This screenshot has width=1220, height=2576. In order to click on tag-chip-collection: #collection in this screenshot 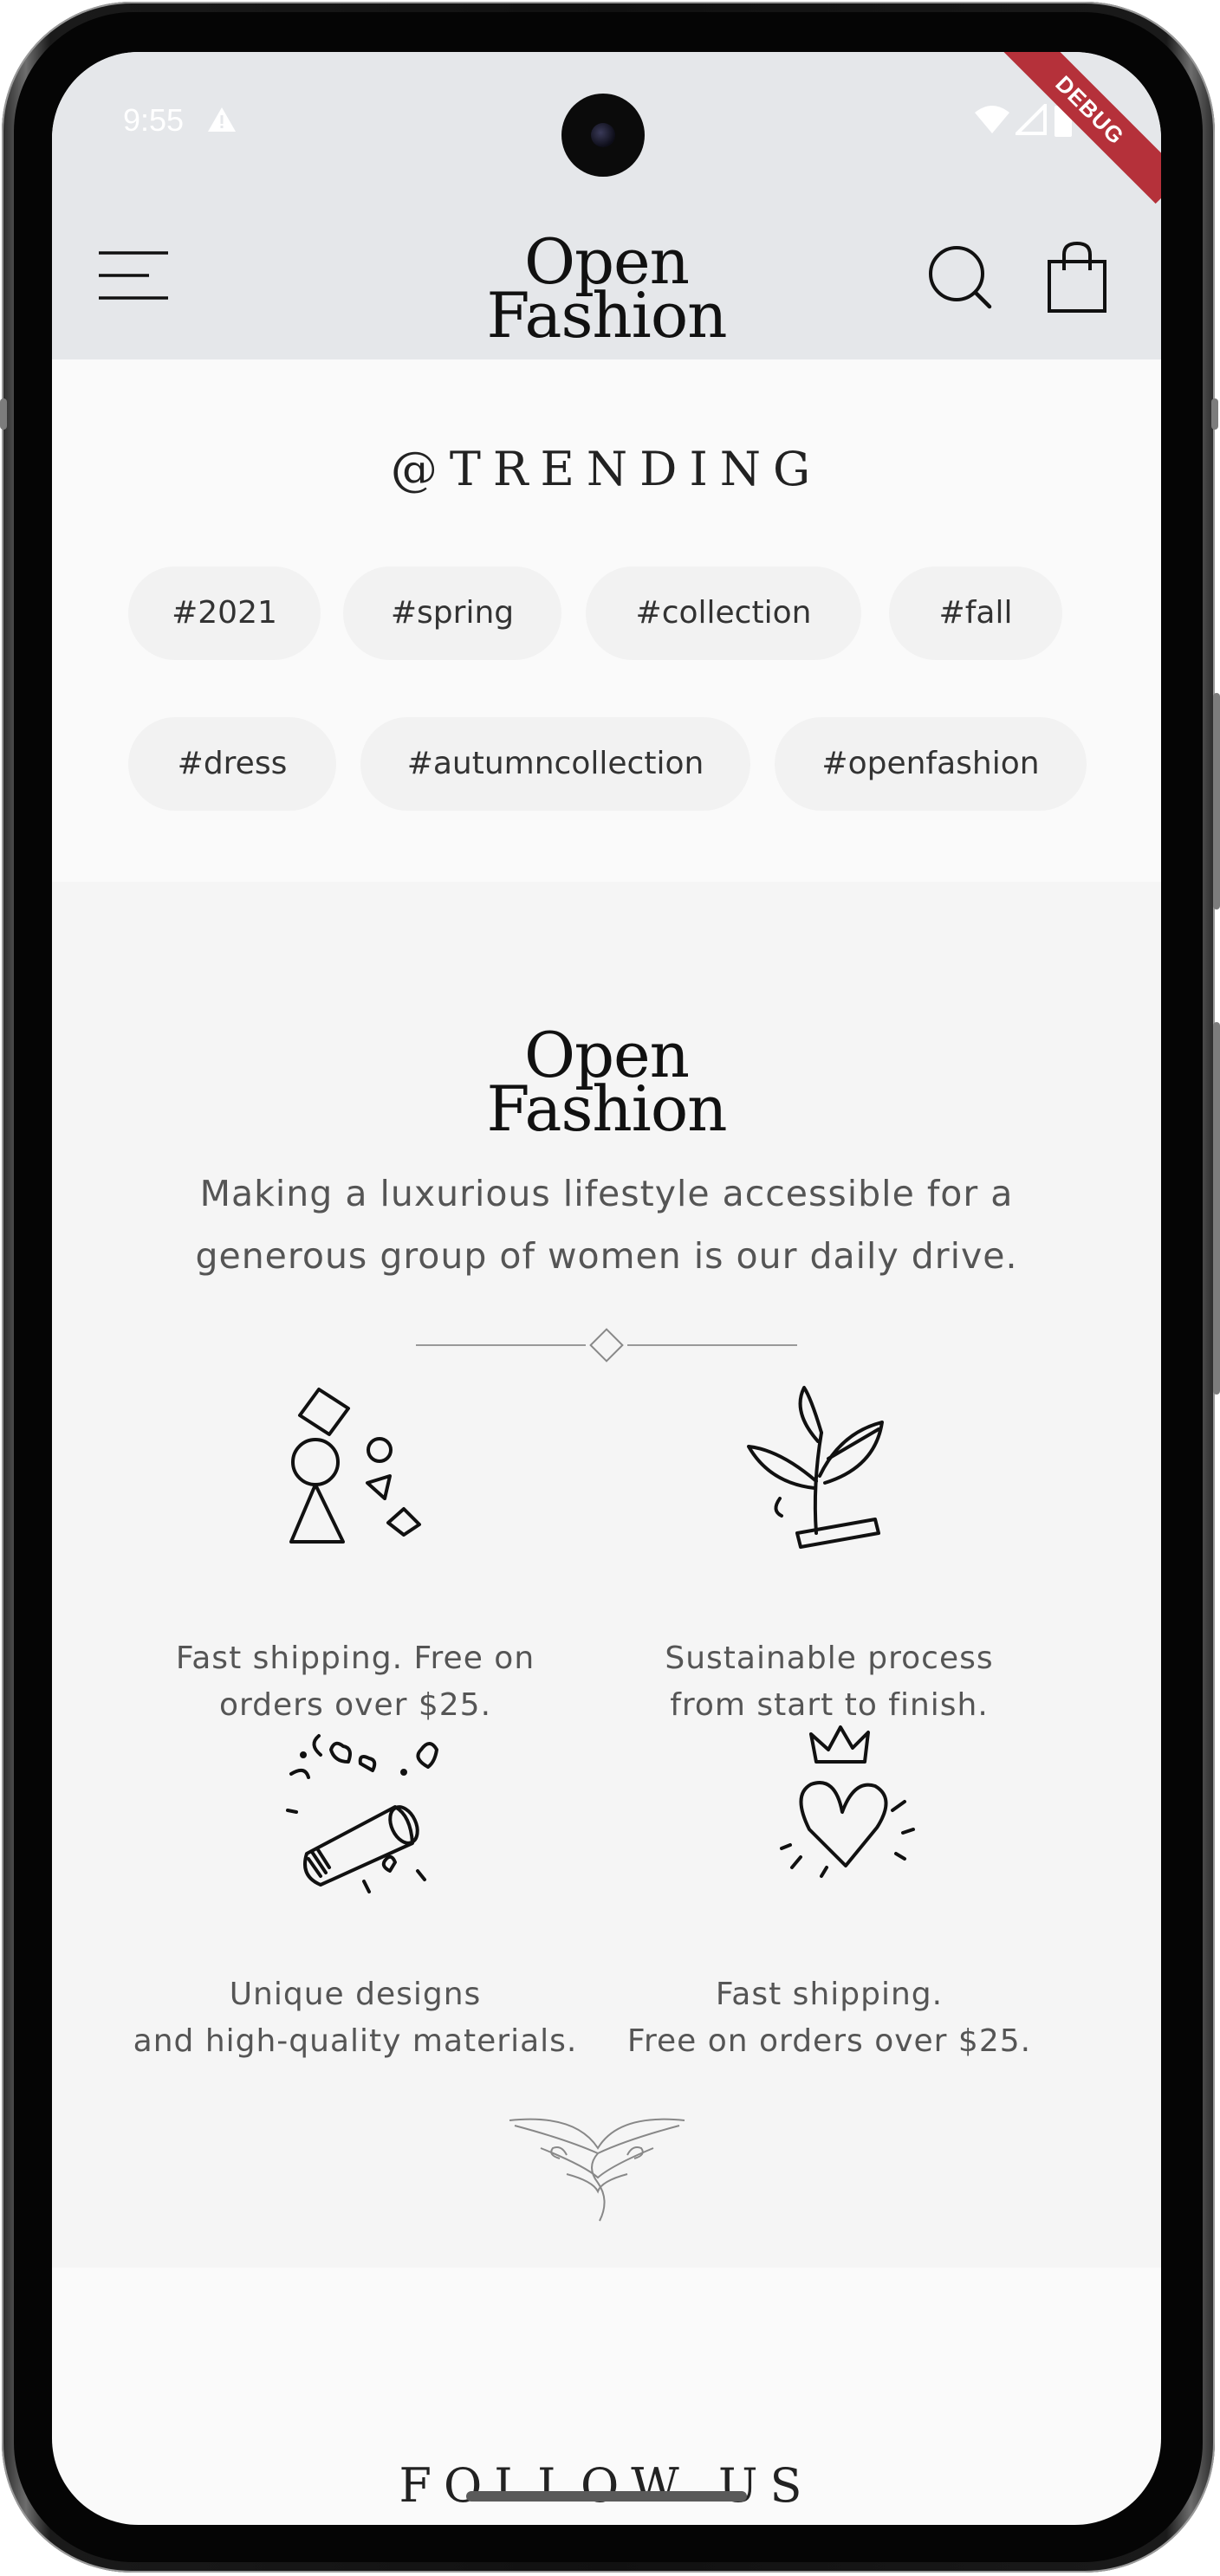, I will do `click(723, 613)`.